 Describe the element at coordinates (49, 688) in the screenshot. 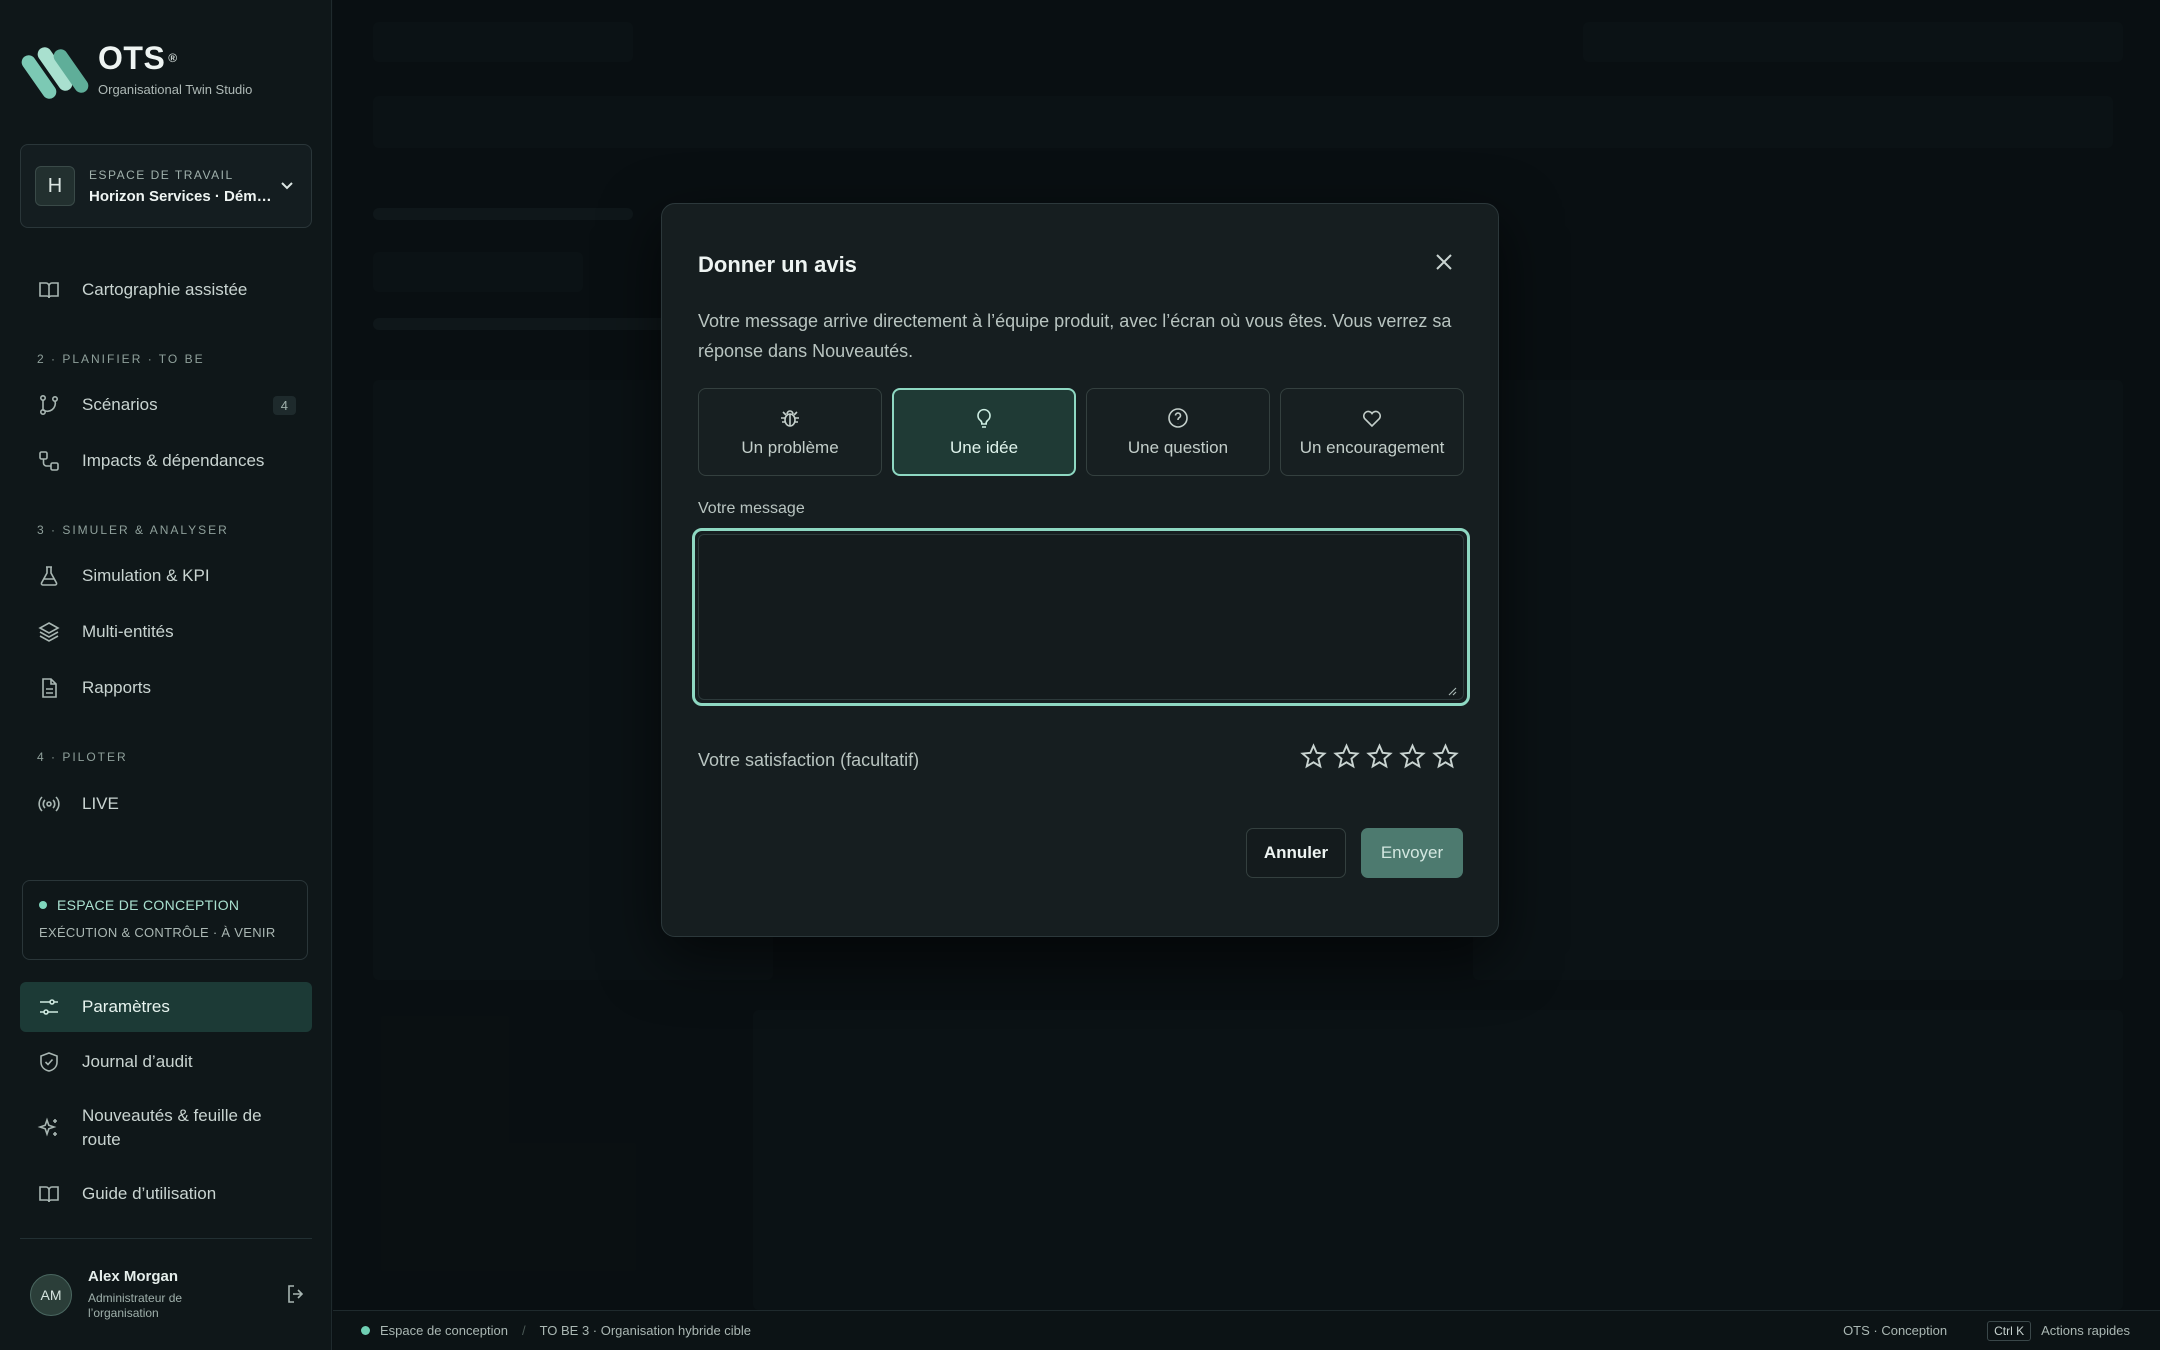

I see `file-text-icon` at that location.